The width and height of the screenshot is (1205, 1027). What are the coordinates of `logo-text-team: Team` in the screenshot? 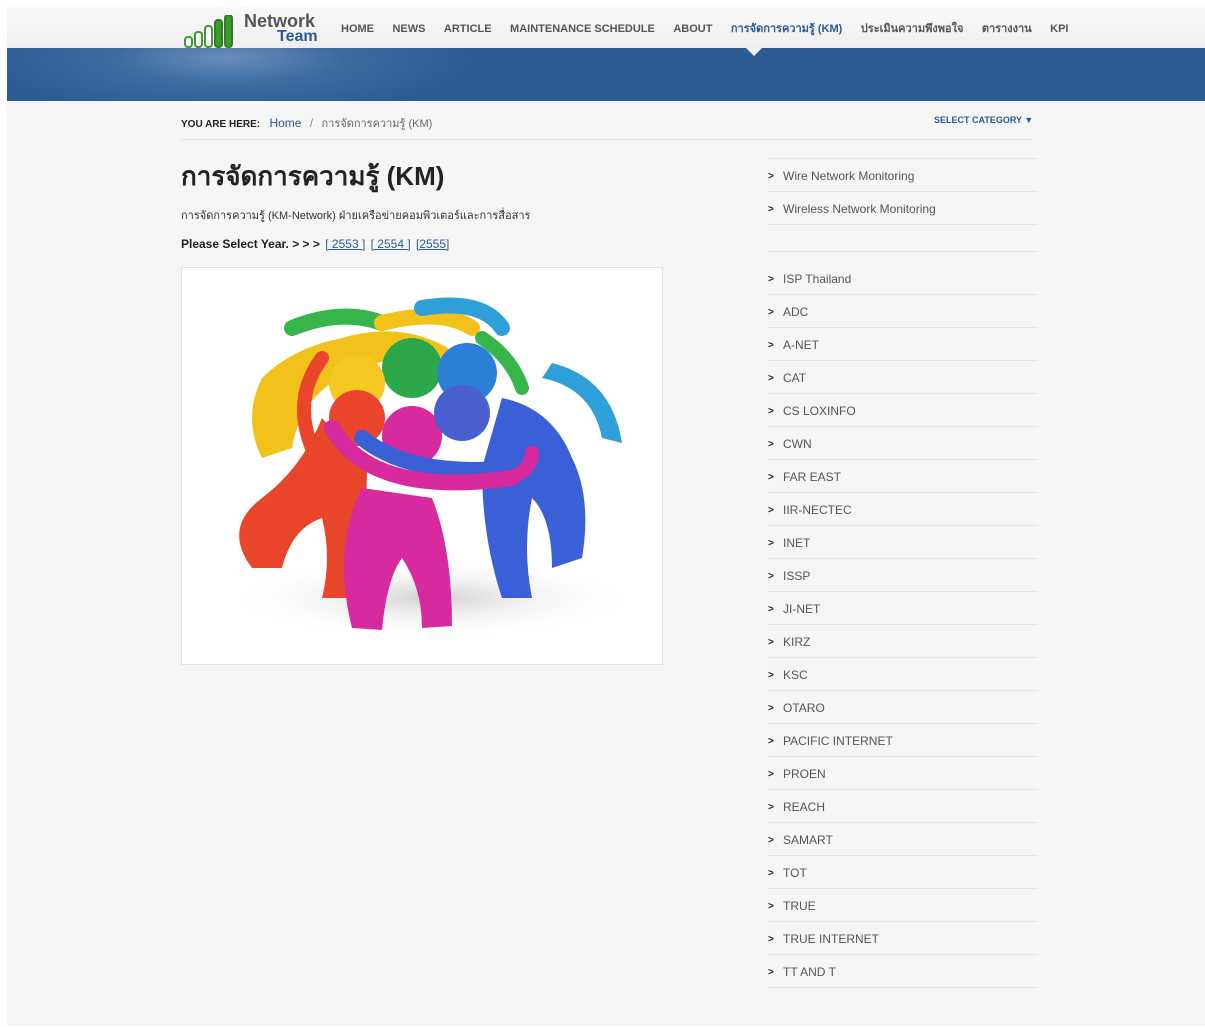 It's located at (297, 36).